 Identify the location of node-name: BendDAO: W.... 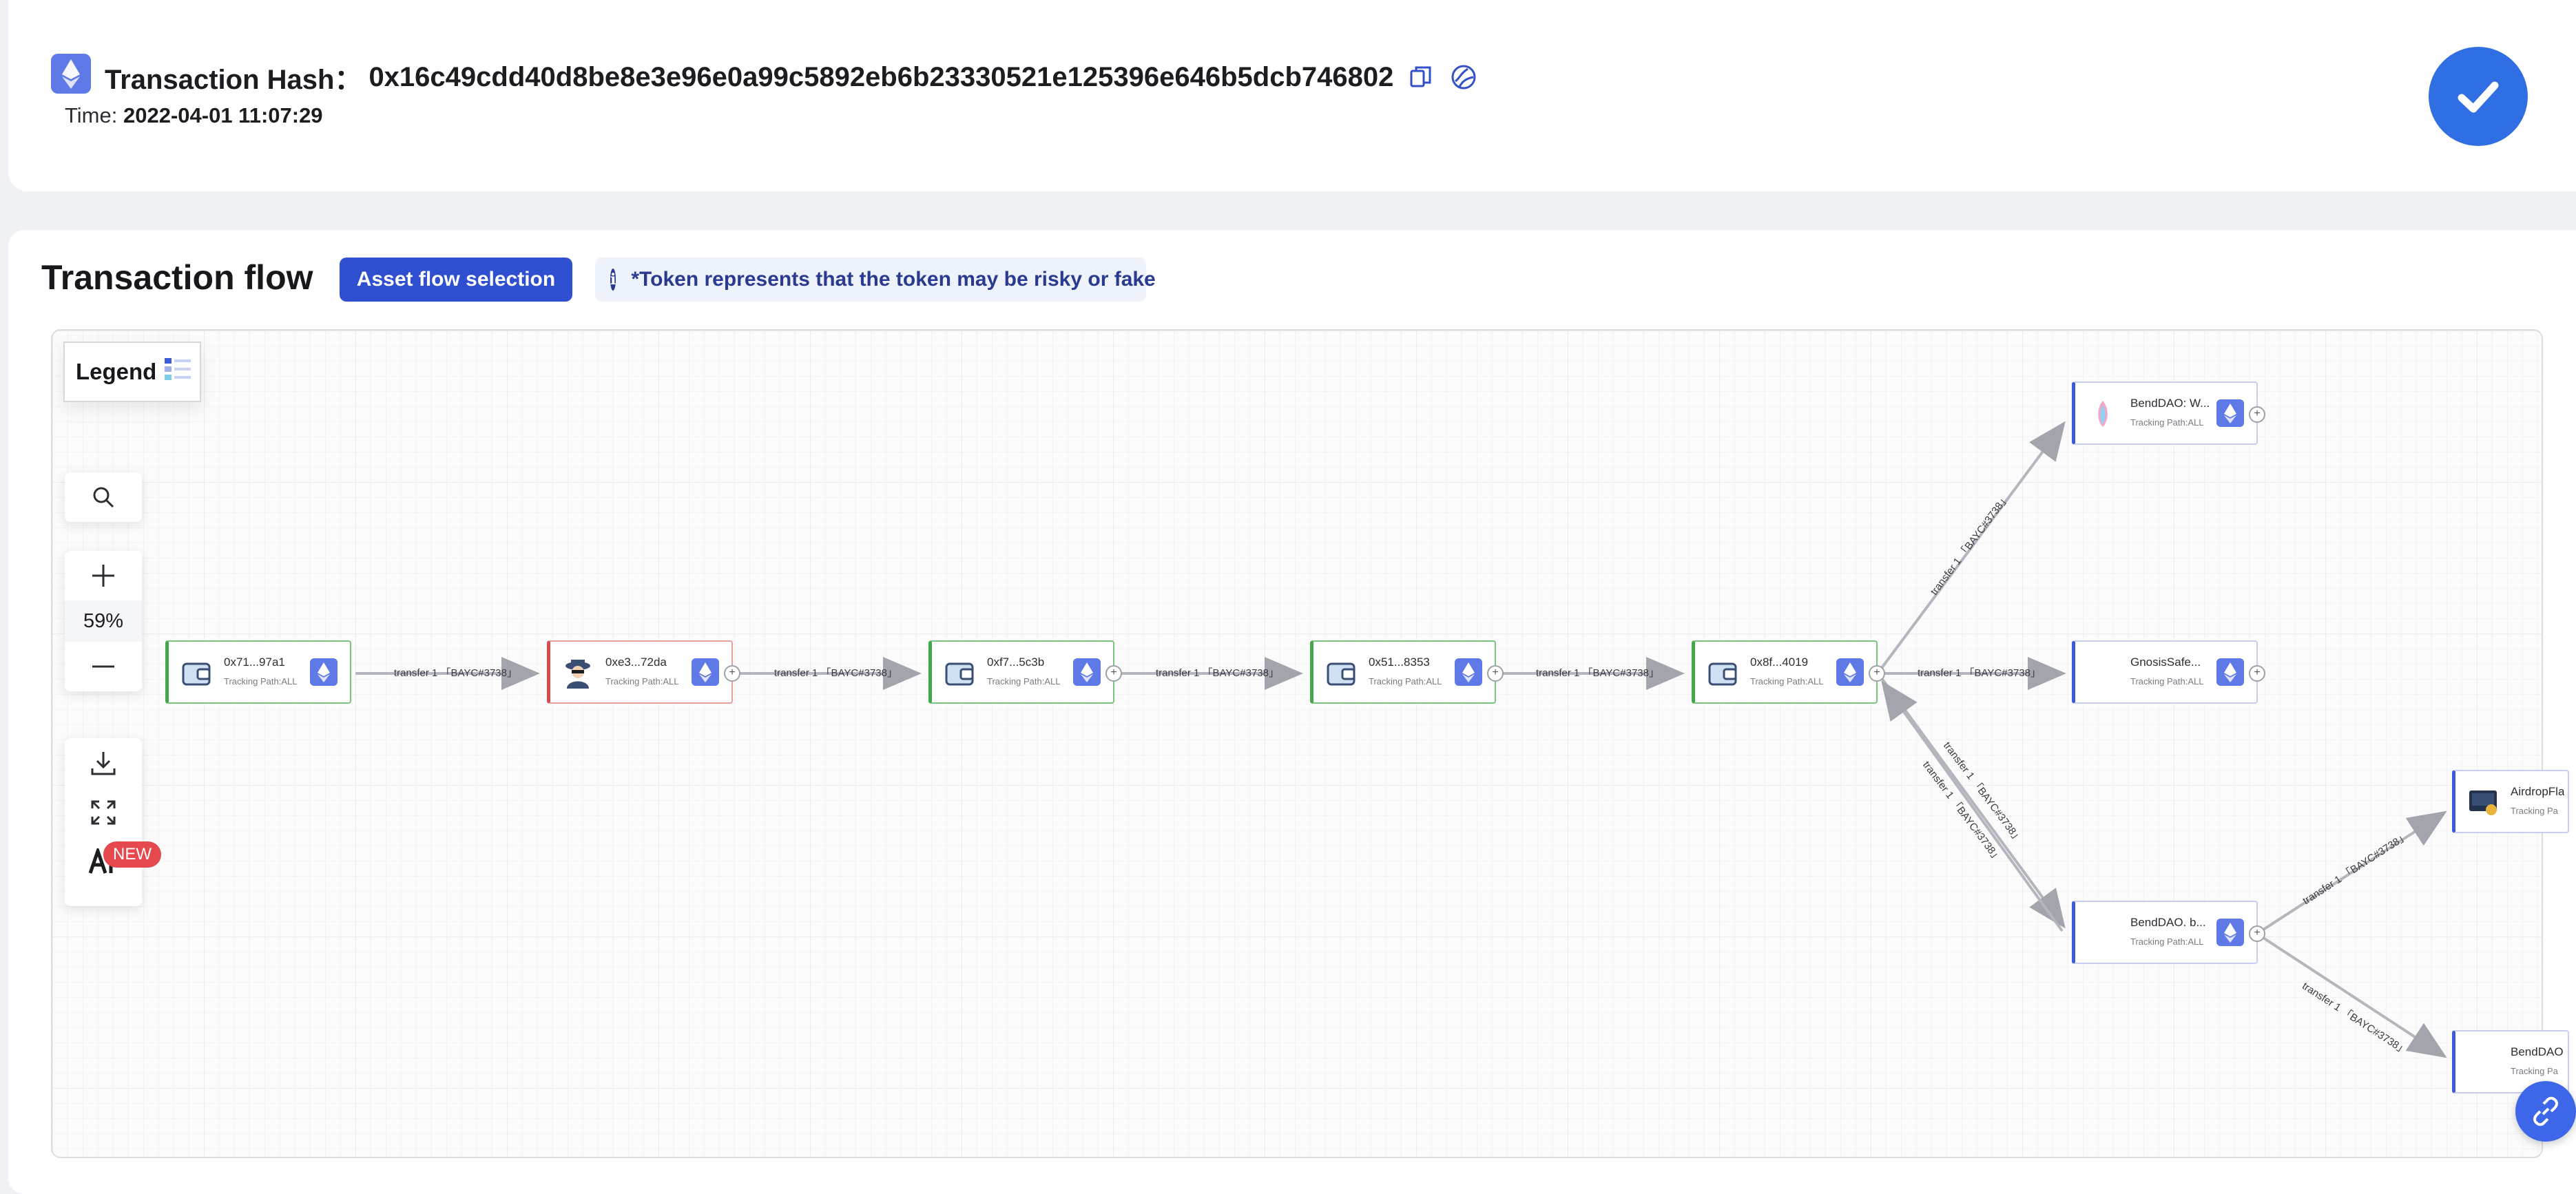
(2170, 403).